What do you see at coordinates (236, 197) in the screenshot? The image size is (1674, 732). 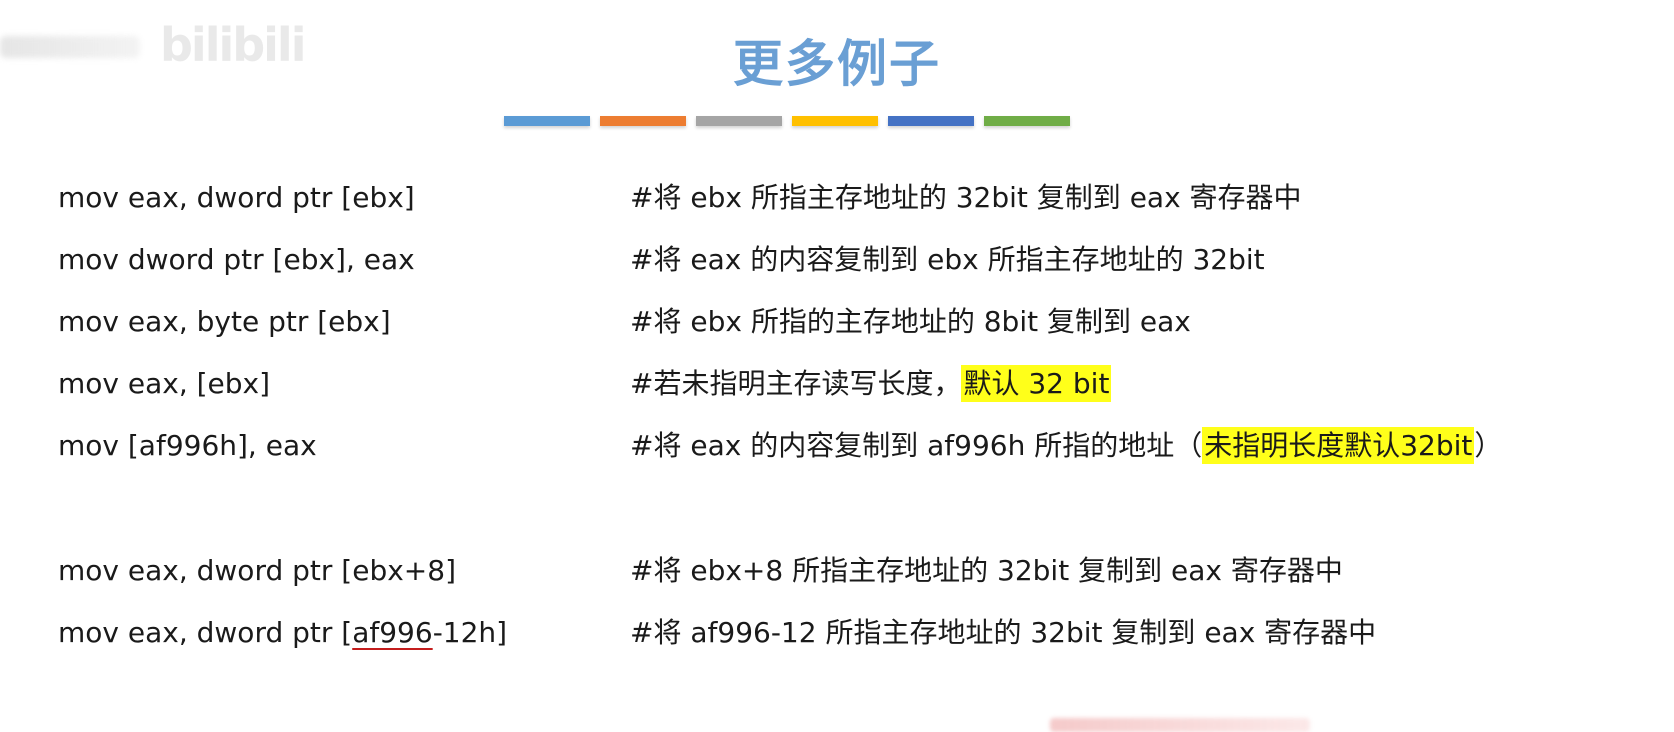 I see `asm-code: mov eax, dword ptr [ebx]` at bounding box center [236, 197].